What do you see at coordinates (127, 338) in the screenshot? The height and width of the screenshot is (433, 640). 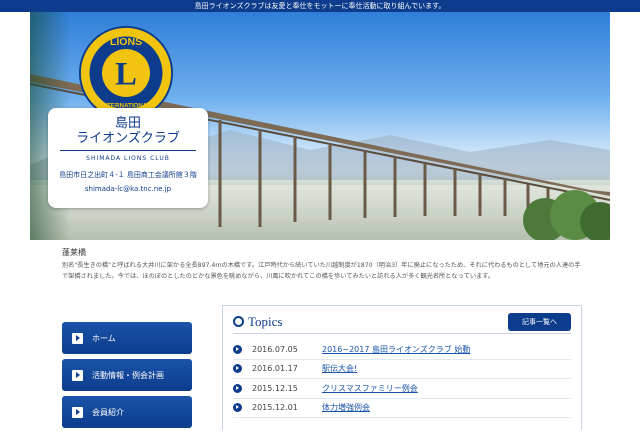 I see `menu-home: ホーム` at bounding box center [127, 338].